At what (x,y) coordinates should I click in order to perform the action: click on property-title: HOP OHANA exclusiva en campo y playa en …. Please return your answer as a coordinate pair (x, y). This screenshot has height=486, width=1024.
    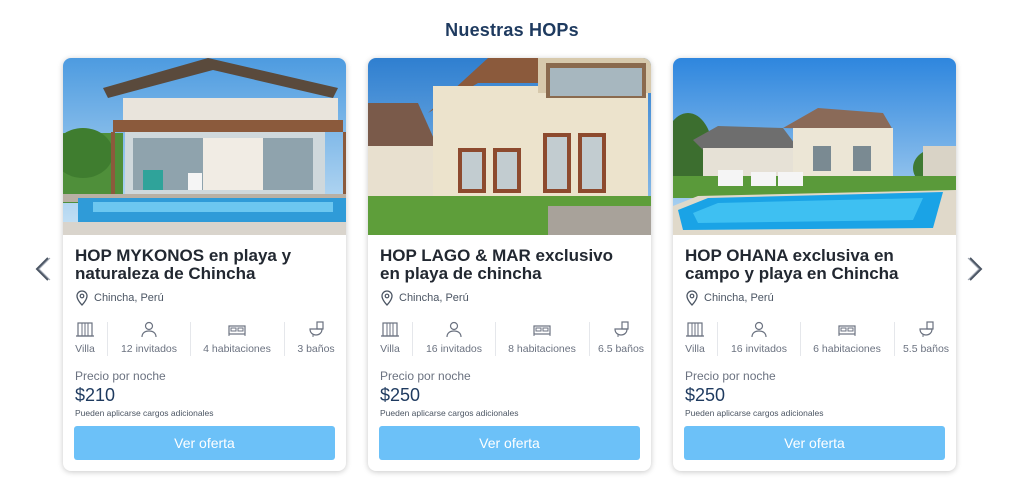
    Looking at the image, I should click on (816, 265).